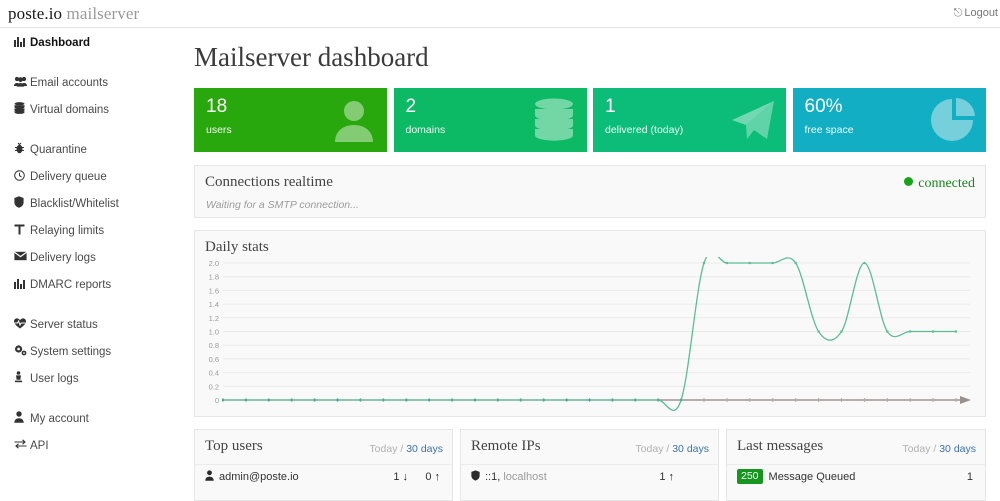  I want to click on stat-card-label: users, so click(219, 130).